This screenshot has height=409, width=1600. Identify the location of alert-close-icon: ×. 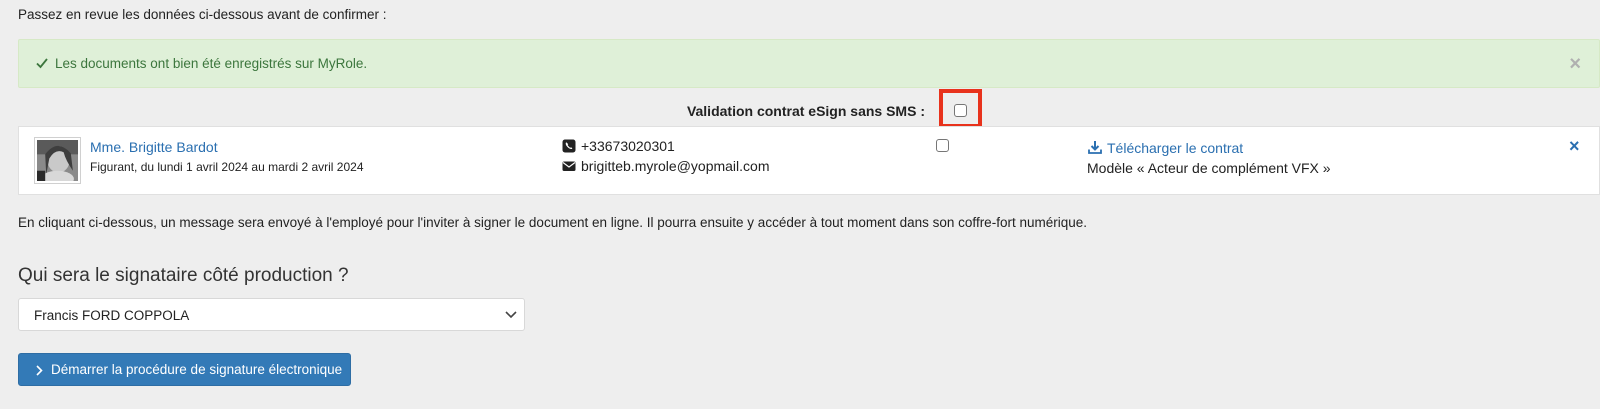
(1575, 64).